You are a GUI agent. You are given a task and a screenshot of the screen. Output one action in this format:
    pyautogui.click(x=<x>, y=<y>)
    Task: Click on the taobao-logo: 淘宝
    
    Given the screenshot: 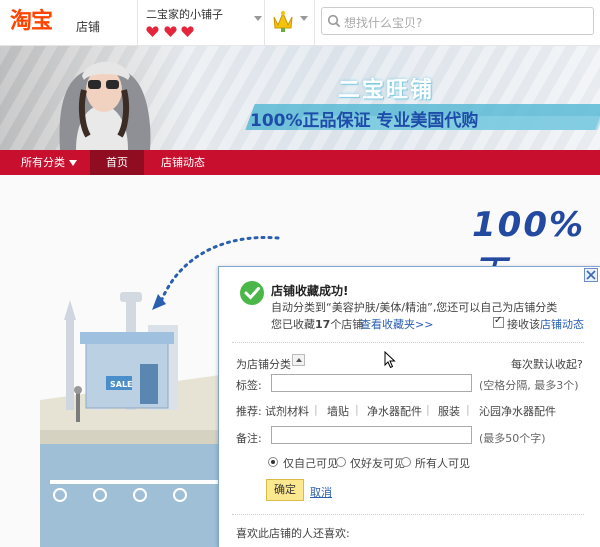 What is the action you would take?
    pyautogui.click(x=31, y=22)
    